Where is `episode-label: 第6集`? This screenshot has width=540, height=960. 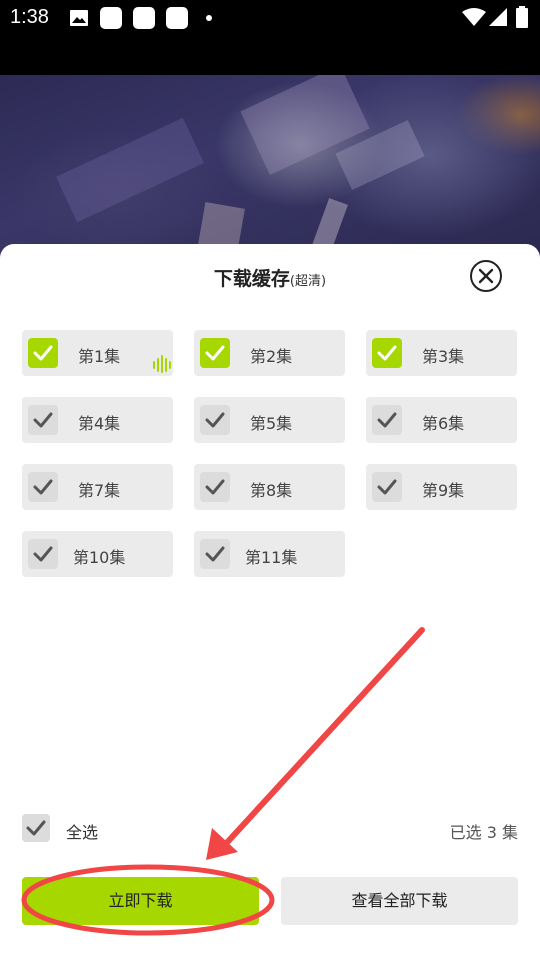 episode-label: 第6集 is located at coordinates (443, 423).